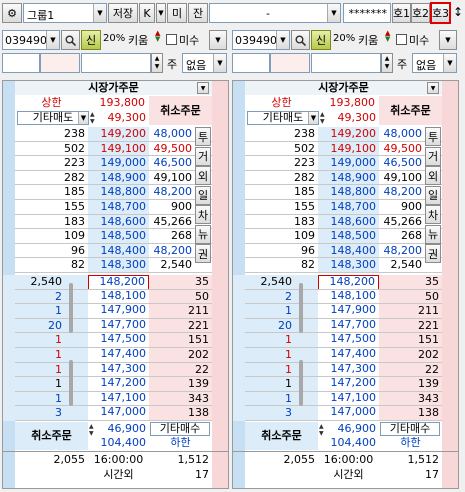 This screenshot has height=492, width=465. Describe the element at coordinates (180, 370) in the screenshot. I see `bid-qty: 22` at that location.